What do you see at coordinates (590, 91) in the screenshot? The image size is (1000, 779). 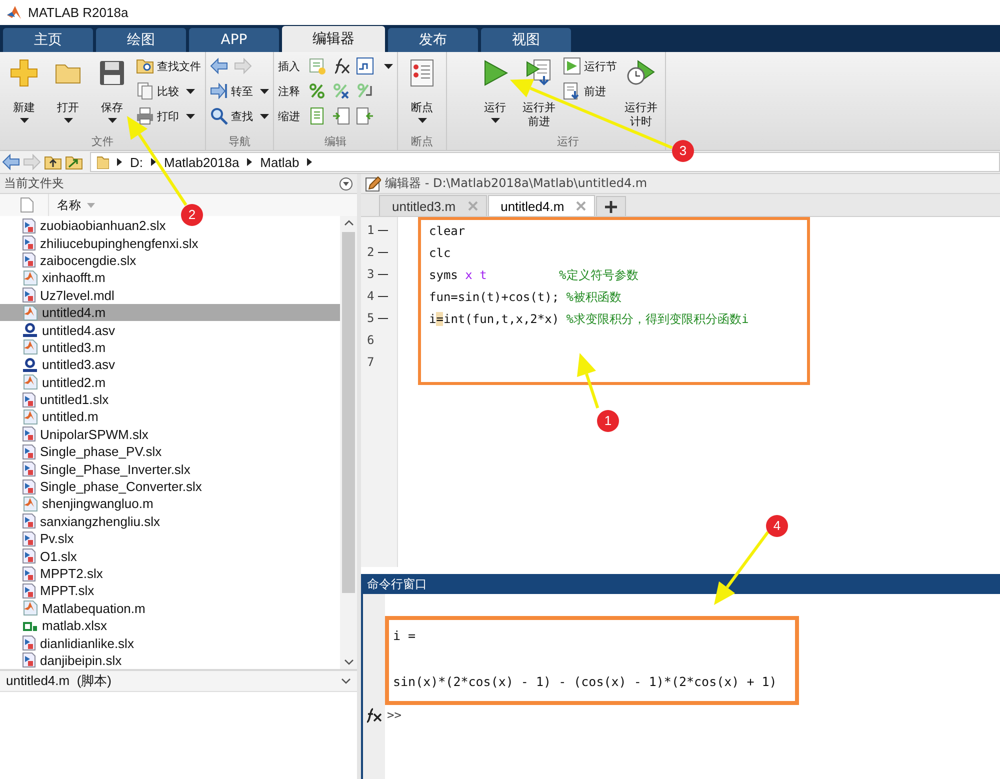 I see `toolbar-button: 前进` at bounding box center [590, 91].